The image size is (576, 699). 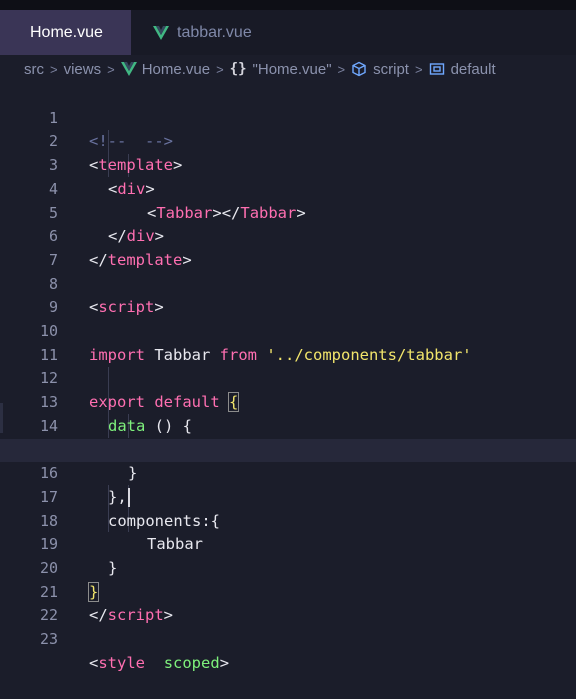 I want to click on braces-icon: {}, so click(x=238, y=69).